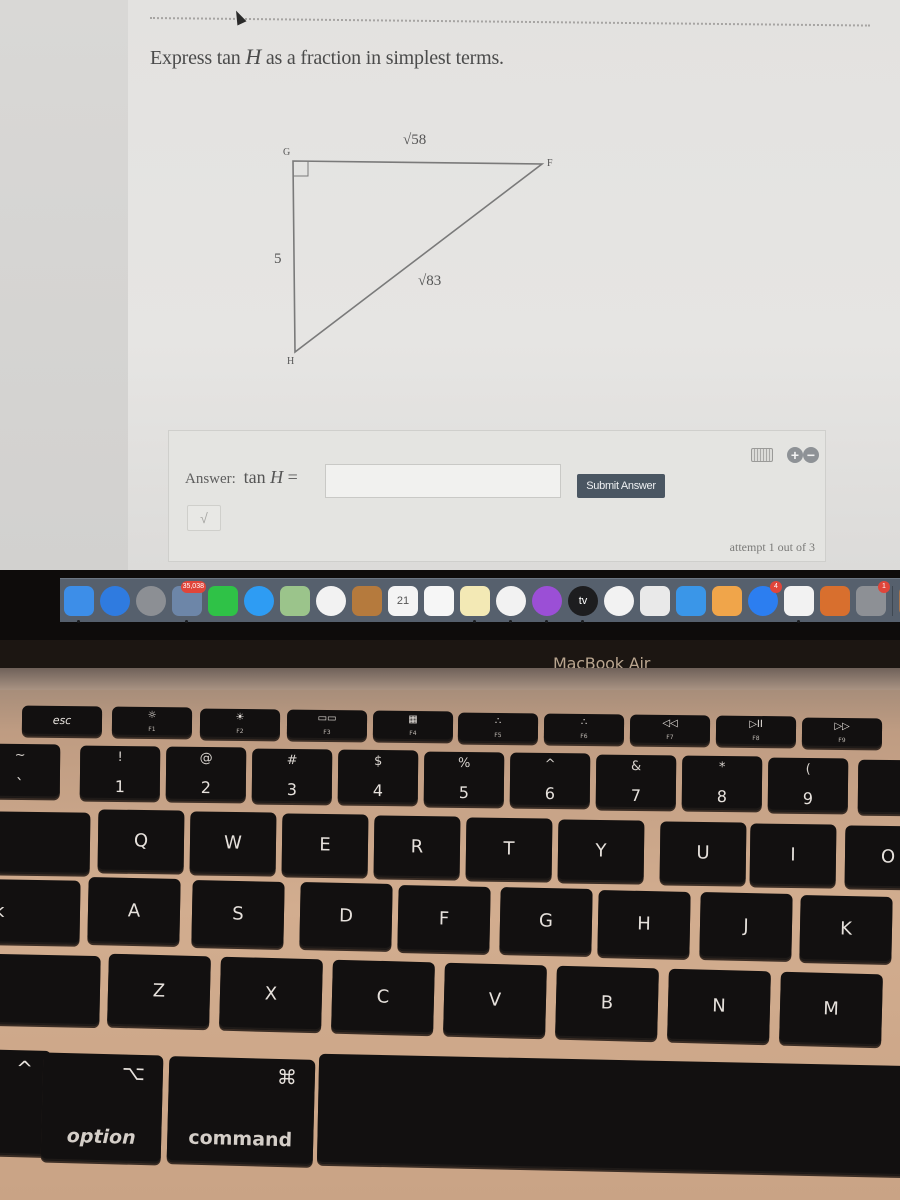 Image resolution: width=900 pixels, height=1200 pixels. What do you see at coordinates (152, 722) in the screenshot?
I see `key-f1: ☼ F1` at bounding box center [152, 722].